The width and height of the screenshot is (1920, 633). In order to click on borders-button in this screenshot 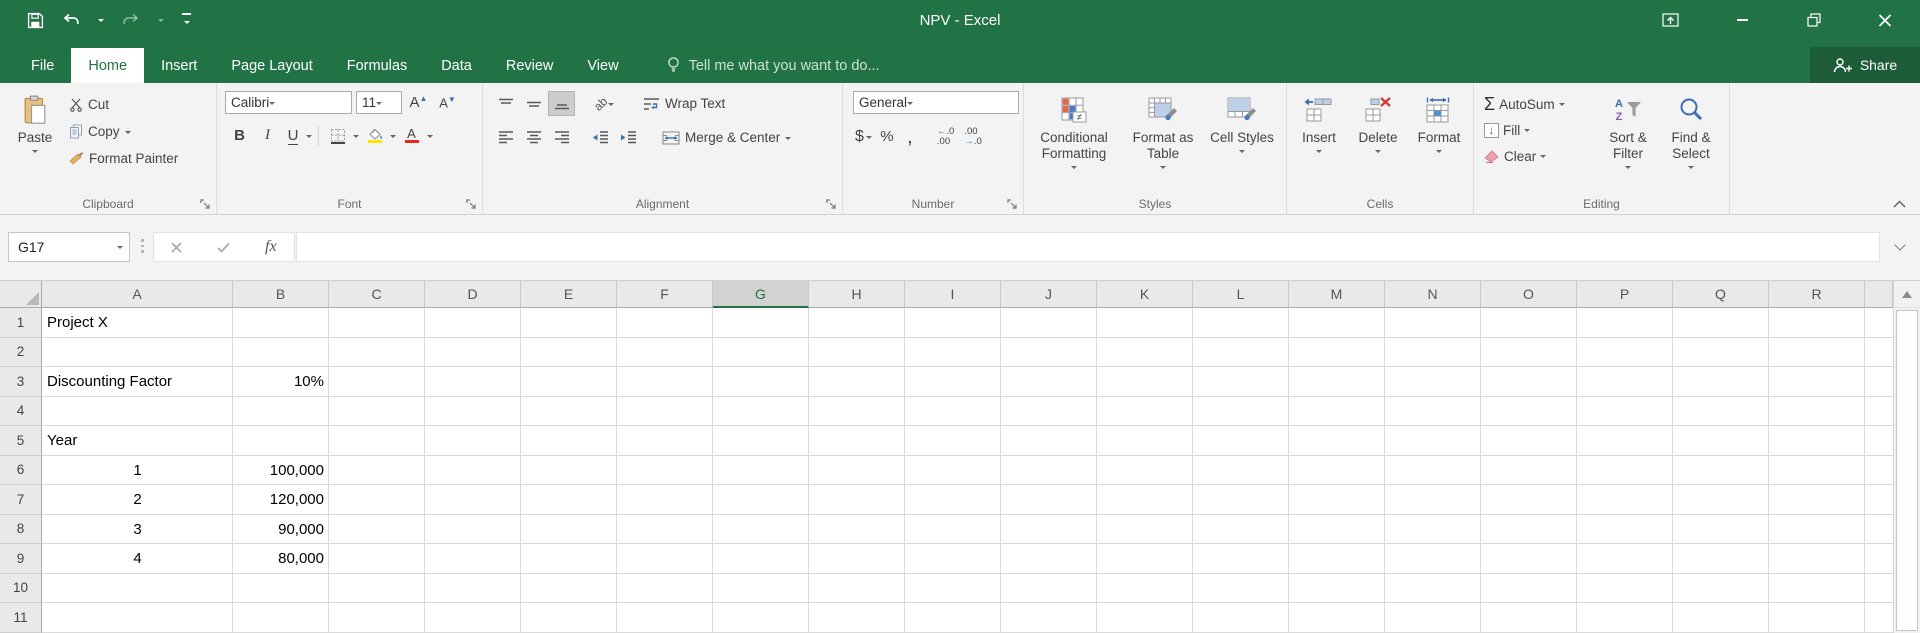, I will do `click(337, 135)`.